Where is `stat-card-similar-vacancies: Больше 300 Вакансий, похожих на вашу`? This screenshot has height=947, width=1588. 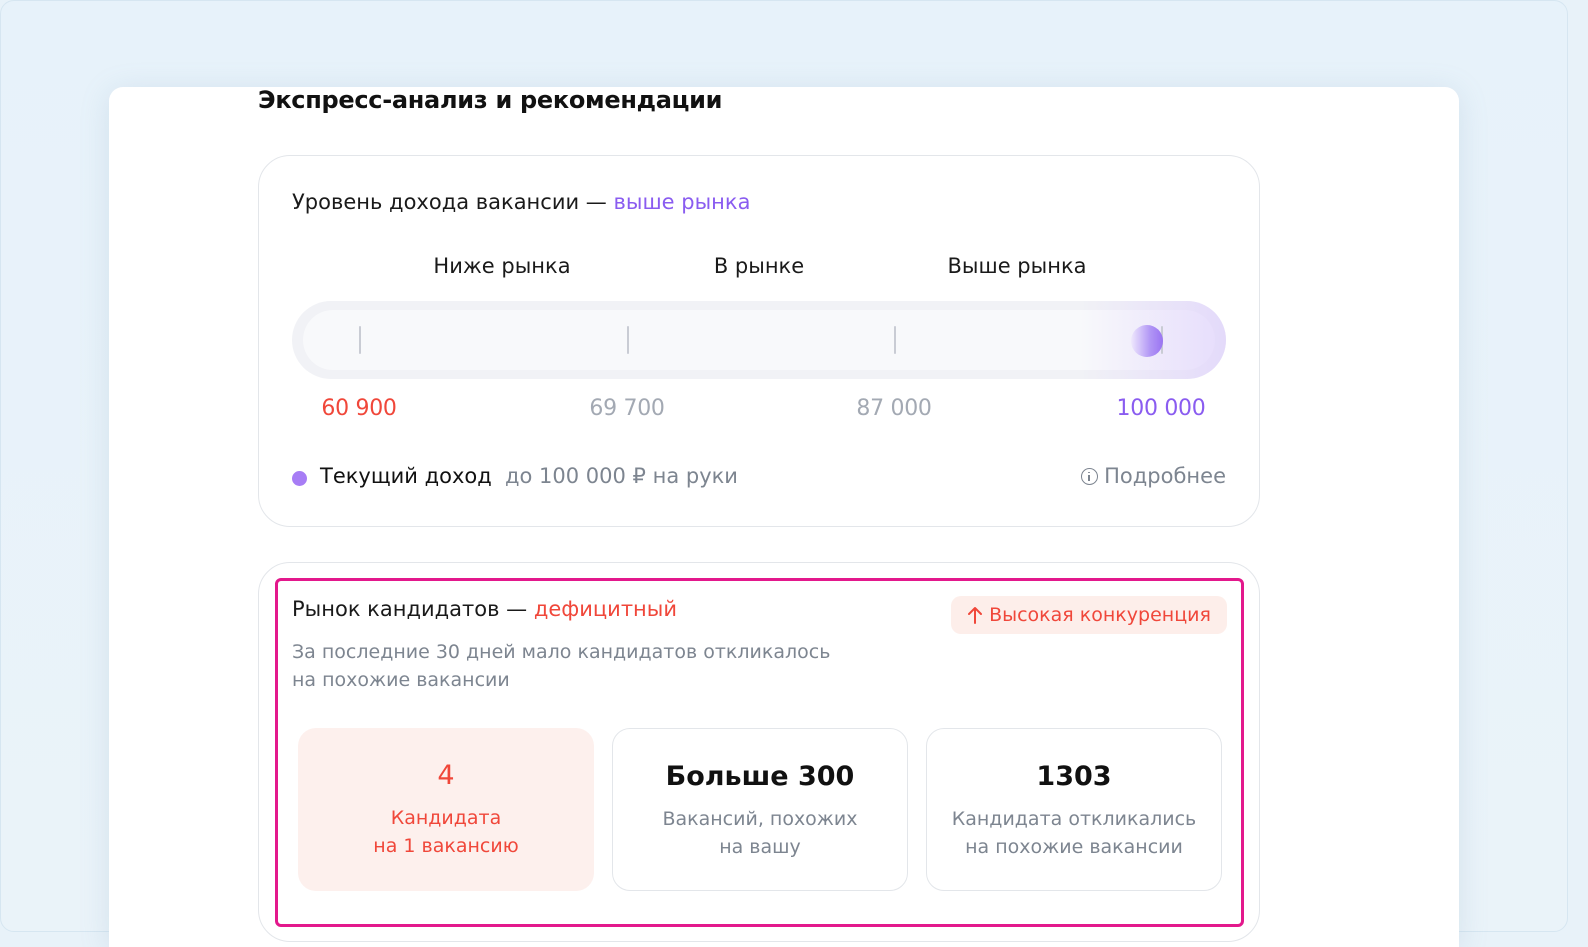 stat-card-similar-vacancies: Больше 300 Вакансий, похожих на вашу is located at coordinates (760, 809).